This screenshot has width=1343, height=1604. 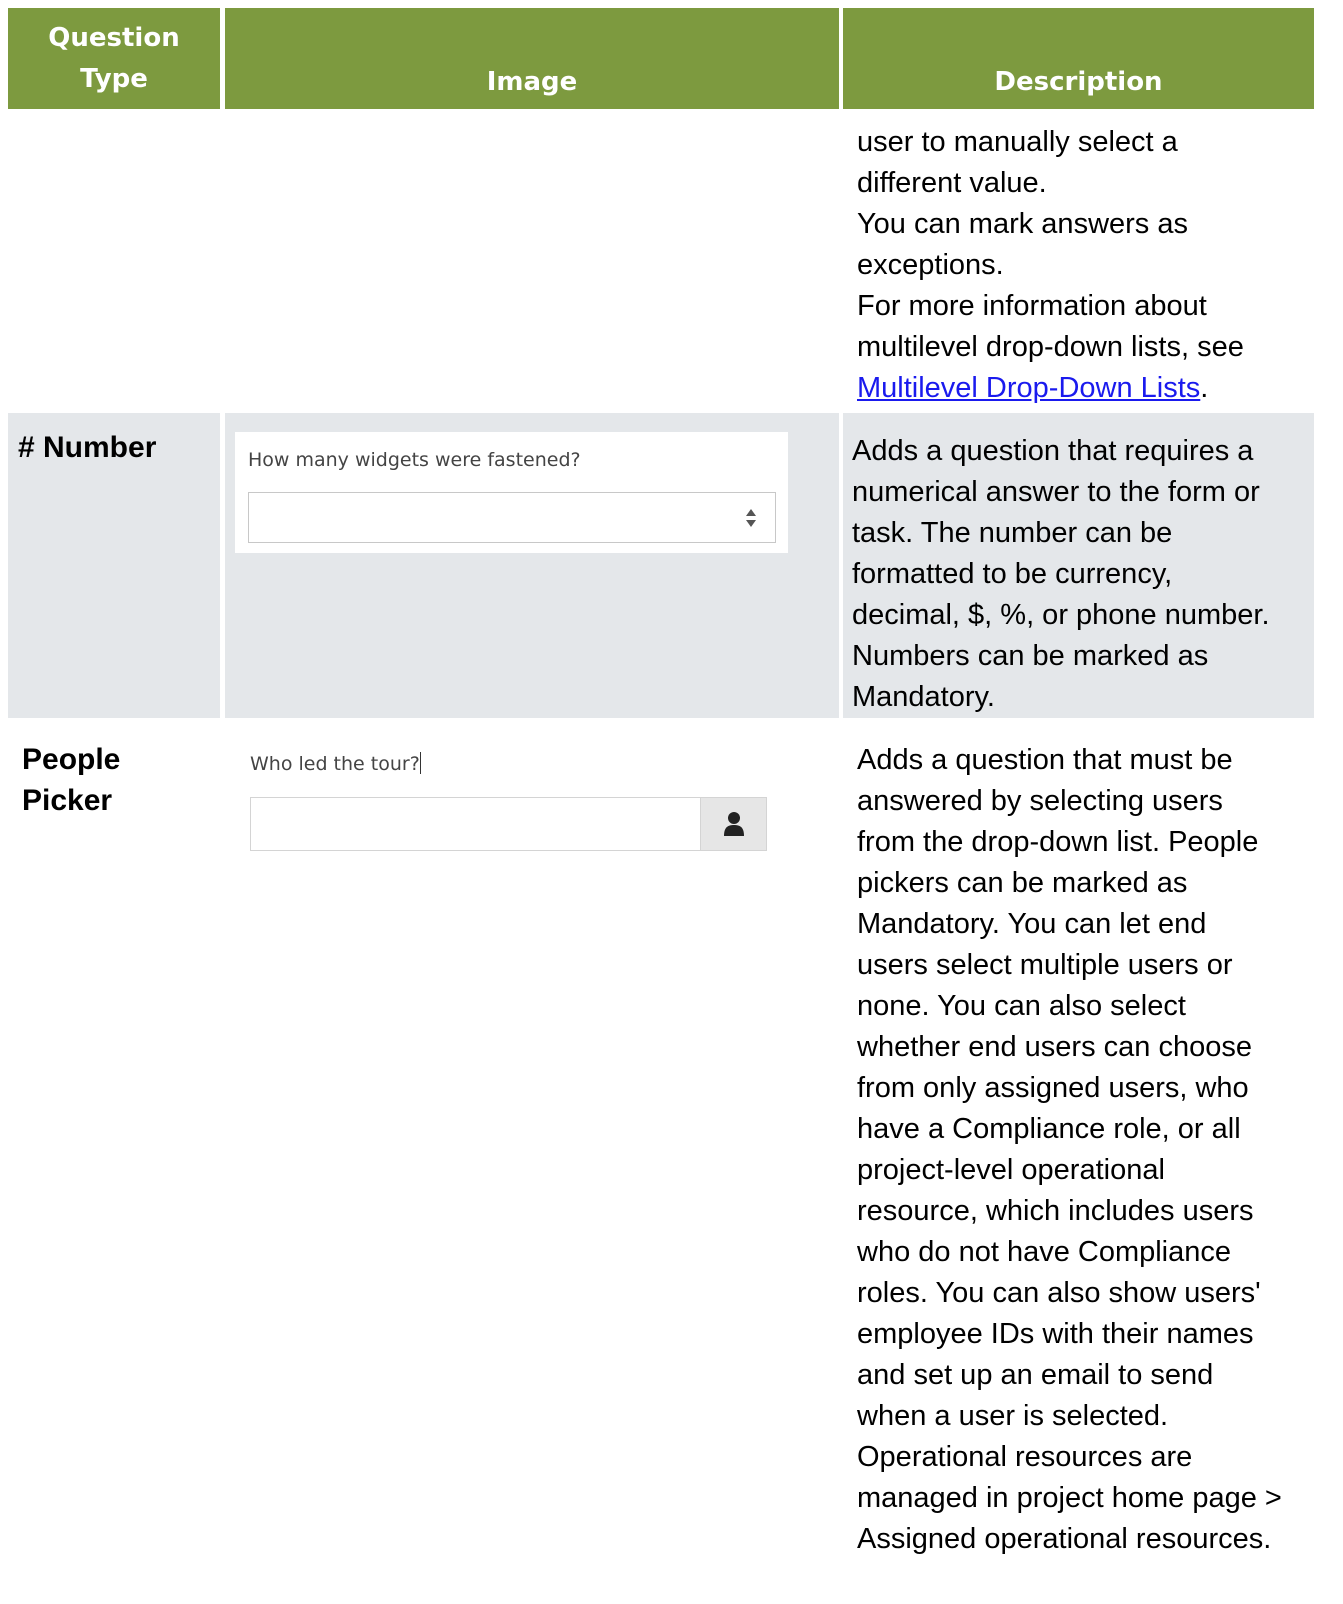 I want to click on people-question-text: Who led the tour?, so click(x=335, y=764).